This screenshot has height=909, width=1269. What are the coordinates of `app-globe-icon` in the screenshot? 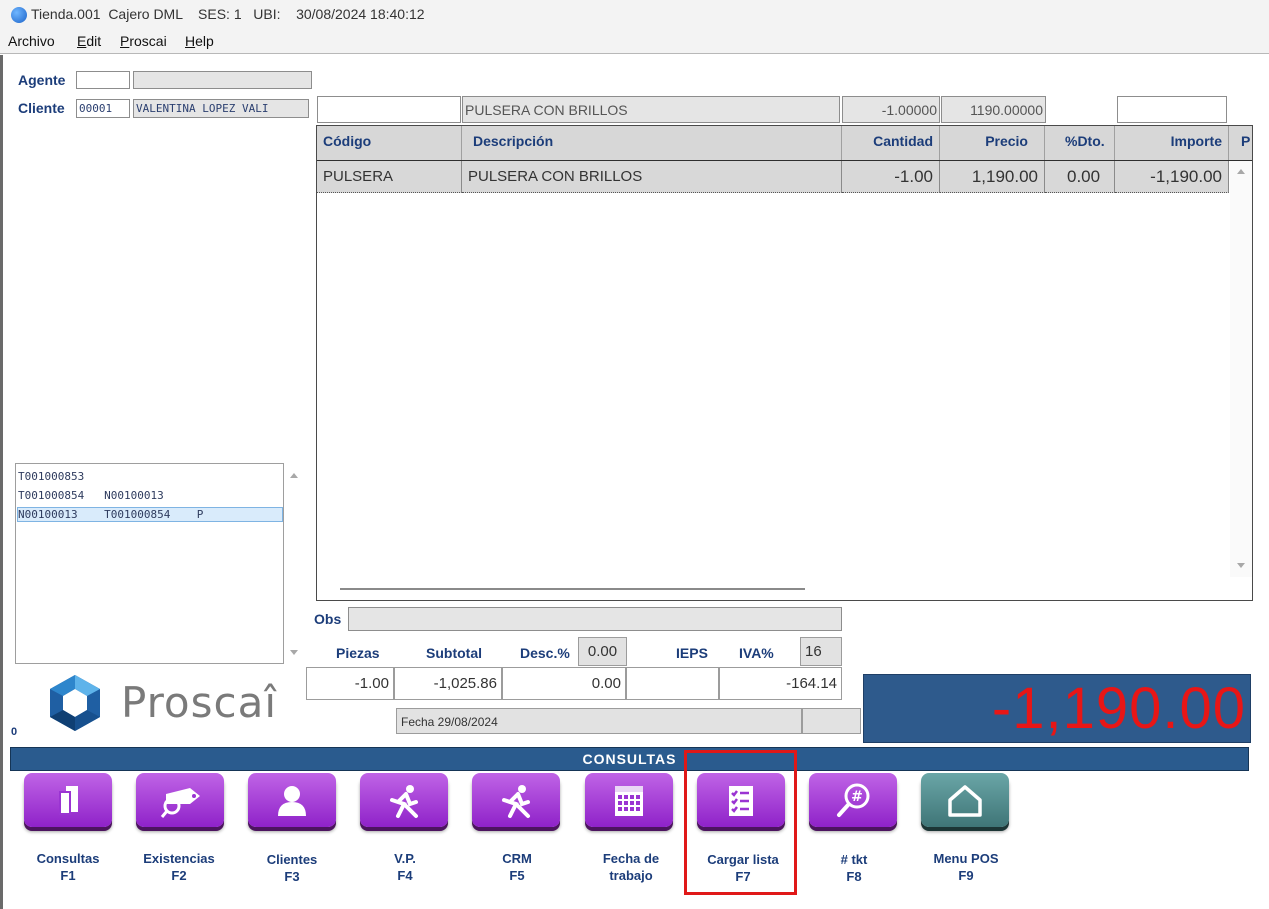 It's located at (19, 15).